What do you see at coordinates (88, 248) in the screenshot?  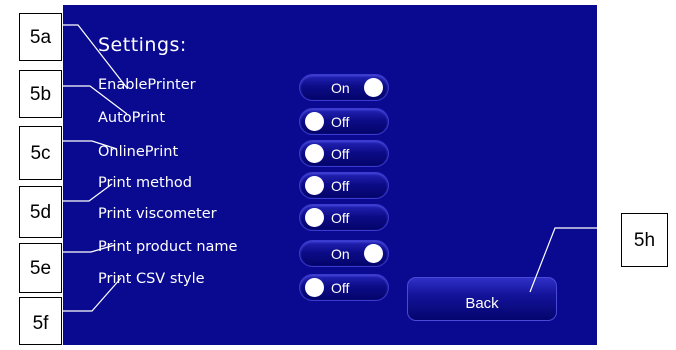 I see `leader-5e` at bounding box center [88, 248].